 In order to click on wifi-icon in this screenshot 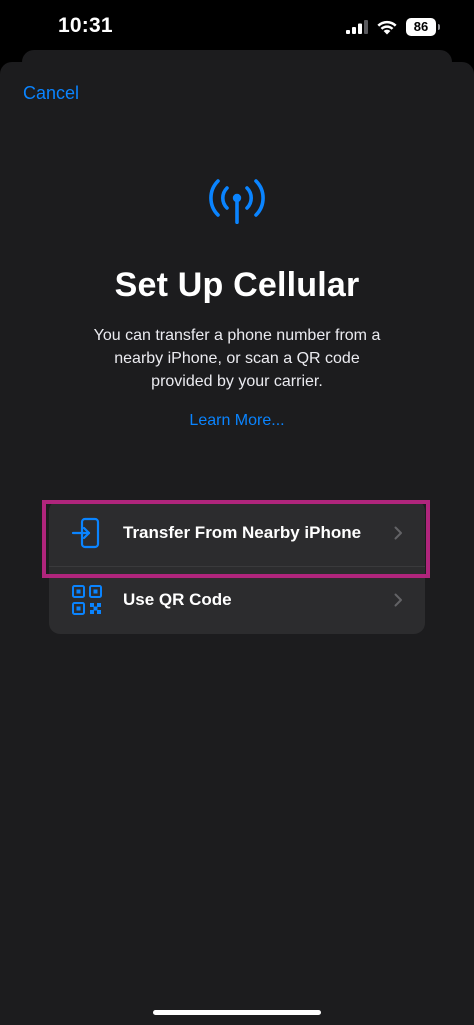, I will do `click(387, 27)`.